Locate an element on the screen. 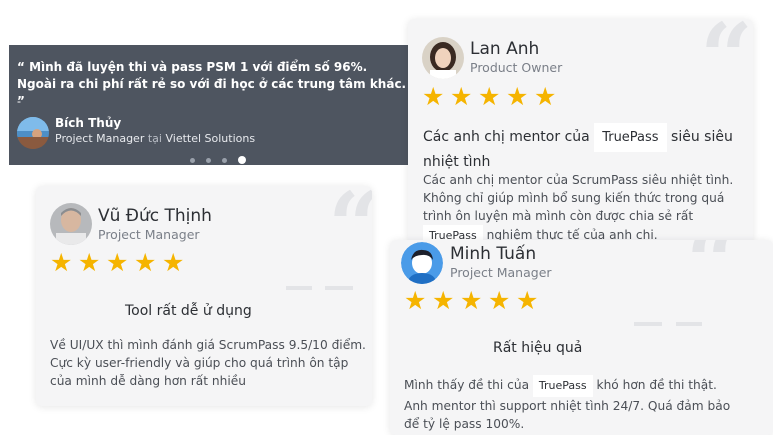 The height and width of the screenshot is (435, 773). headline-text: Các anh chị mentor của is located at coordinates (506, 137).